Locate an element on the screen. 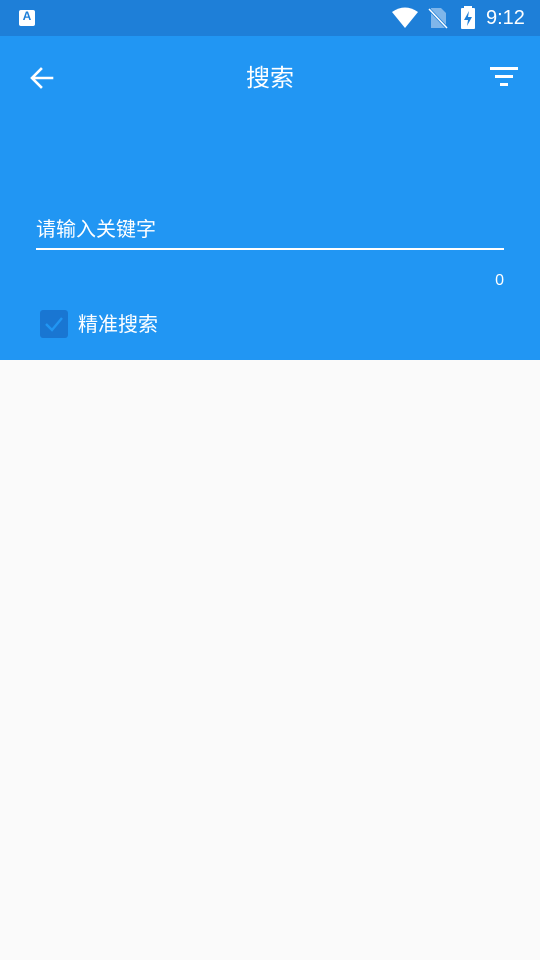 The width and height of the screenshot is (540, 960). exact-search-label: 精准搜索 is located at coordinates (118, 324).